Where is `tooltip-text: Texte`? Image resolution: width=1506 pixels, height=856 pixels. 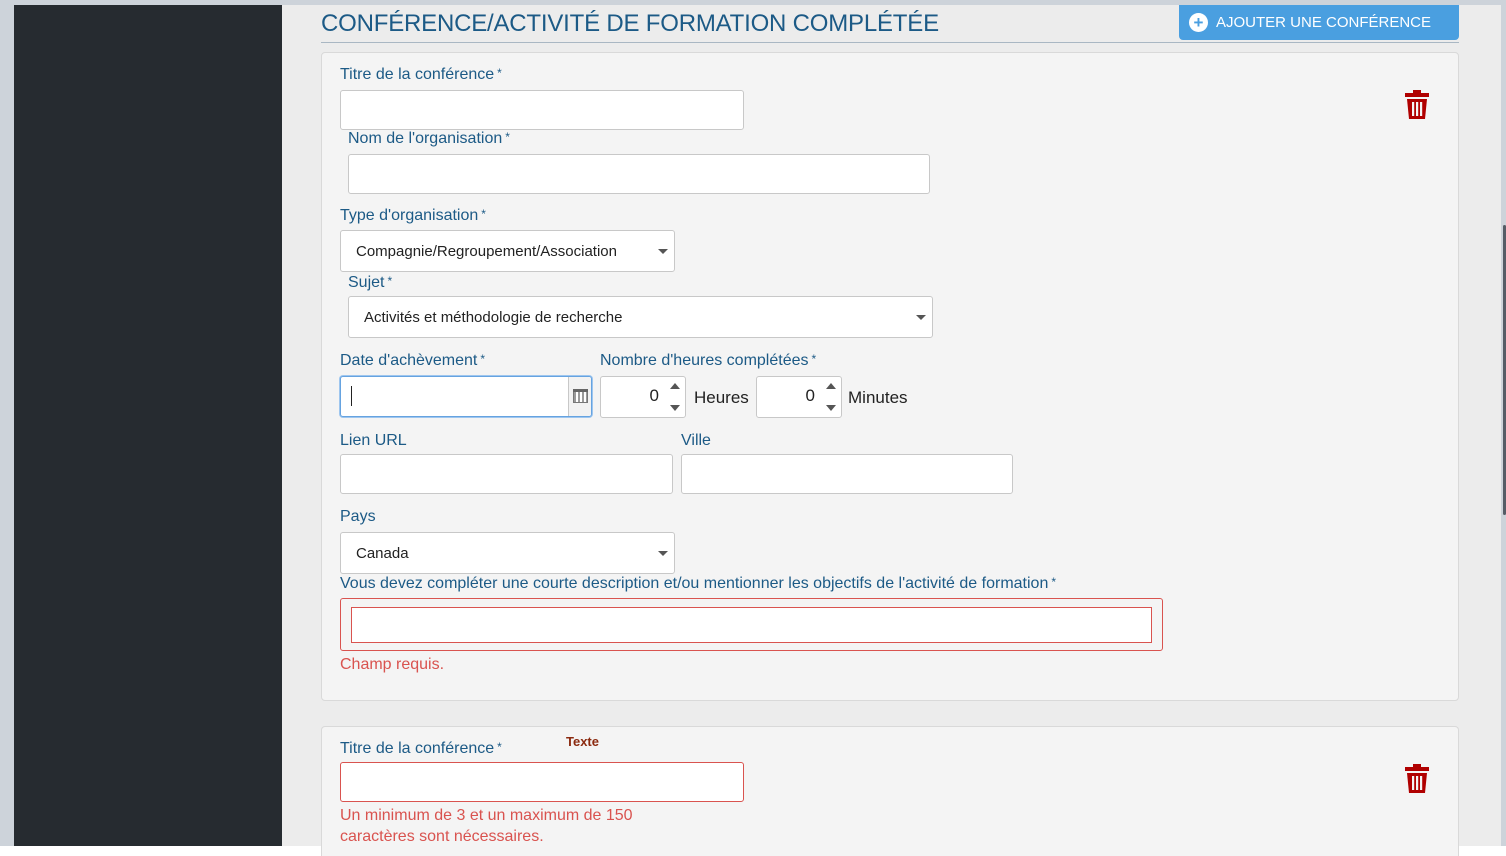 tooltip-text: Texte is located at coordinates (582, 741).